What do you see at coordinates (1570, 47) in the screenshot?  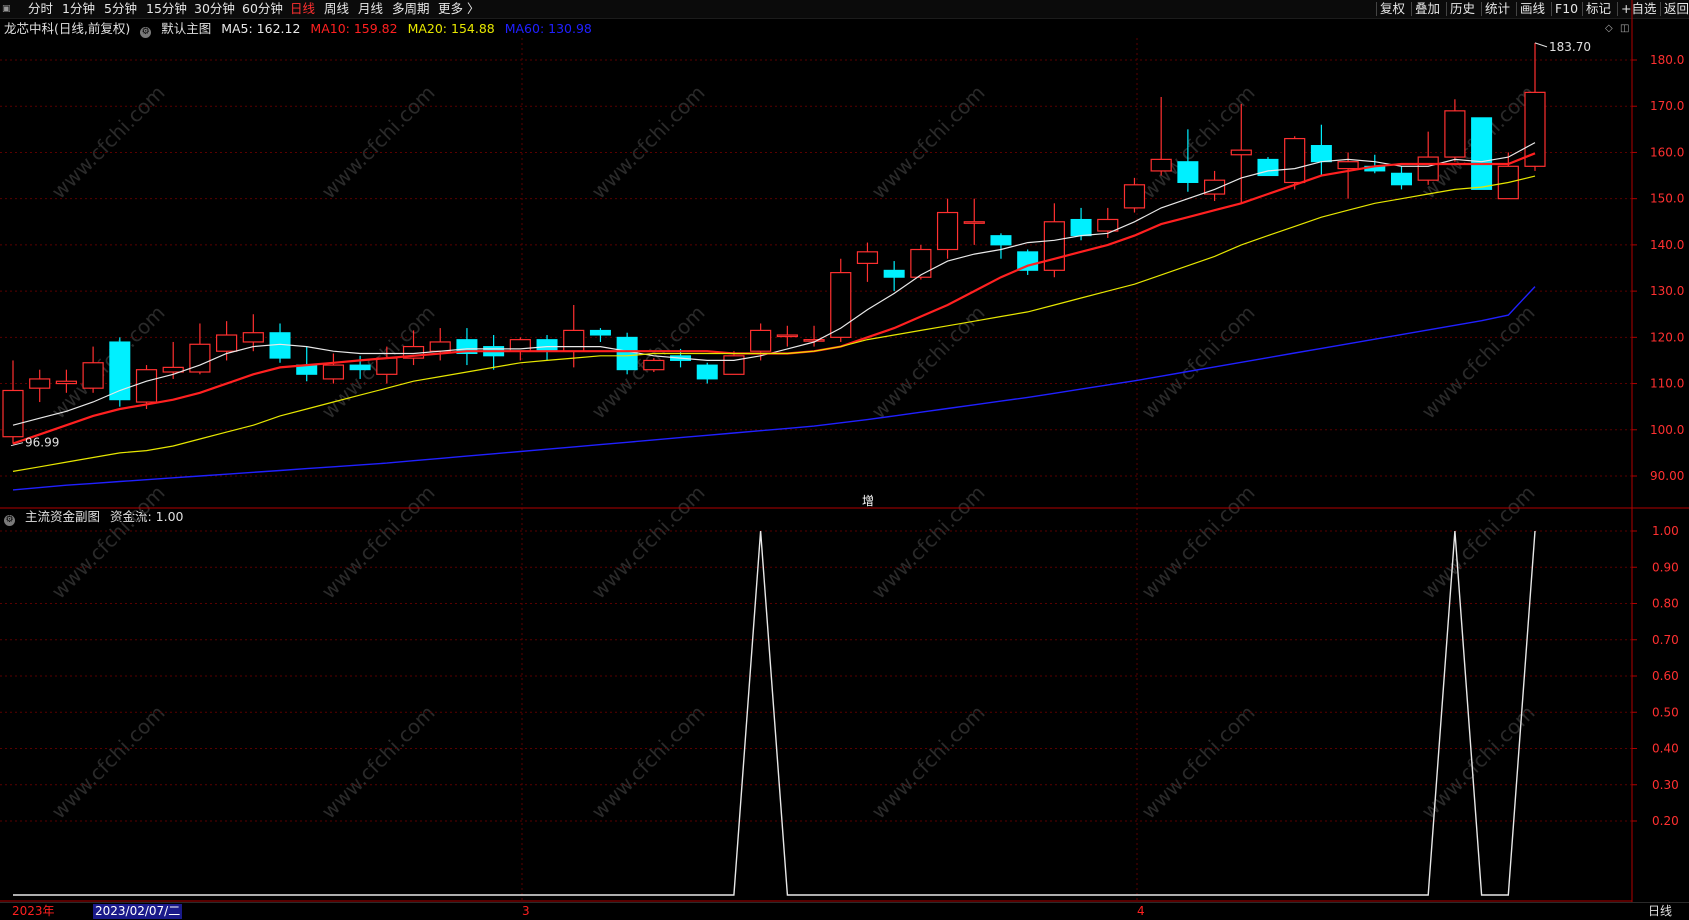 I see `high-price-label: 183.70` at bounding box center [1570, 47].